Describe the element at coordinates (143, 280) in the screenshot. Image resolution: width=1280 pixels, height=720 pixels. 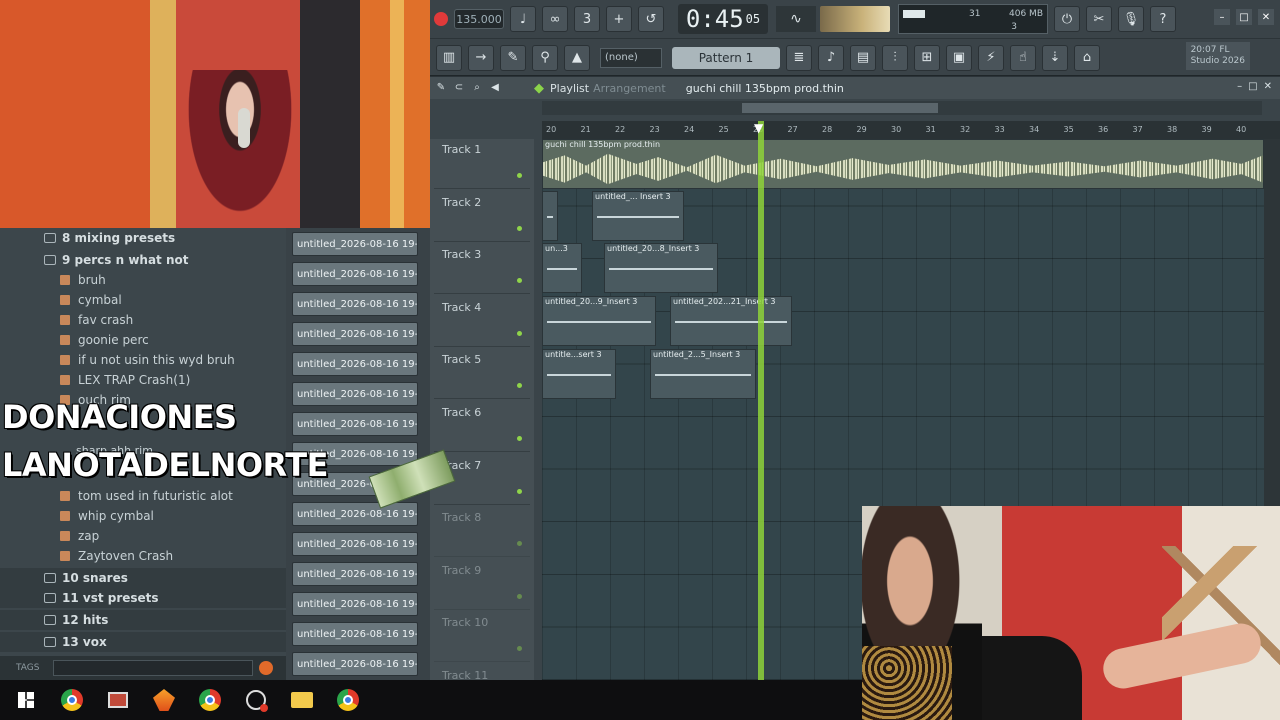
I see `browser-file: bruh` at that location.